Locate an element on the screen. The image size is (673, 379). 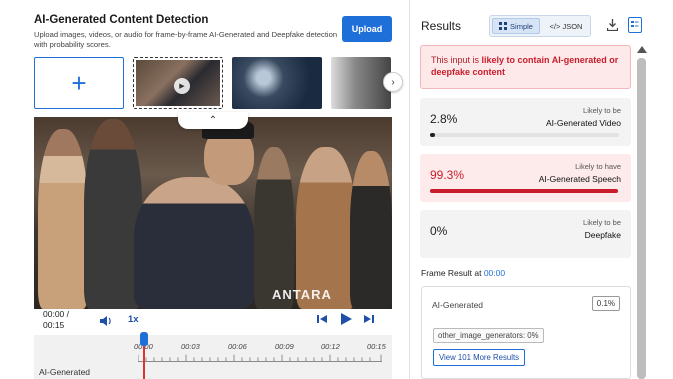
frame-result-header: Frame Result at 00:00 is located at coordinates (463, 273).